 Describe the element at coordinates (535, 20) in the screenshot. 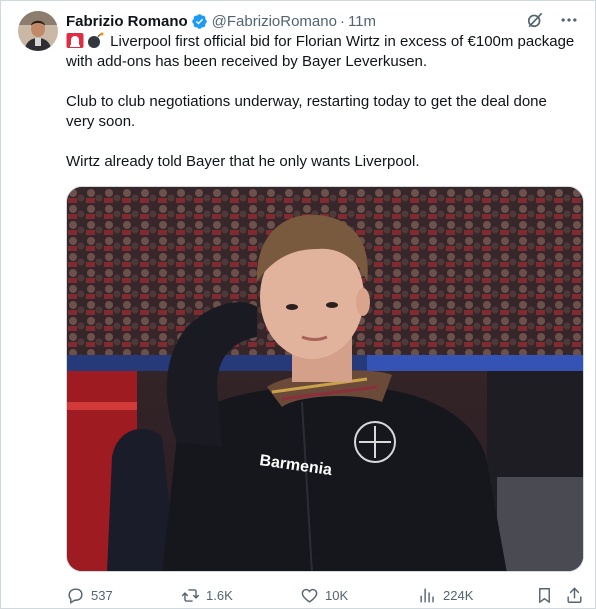

I see `grok-icon` at that location.